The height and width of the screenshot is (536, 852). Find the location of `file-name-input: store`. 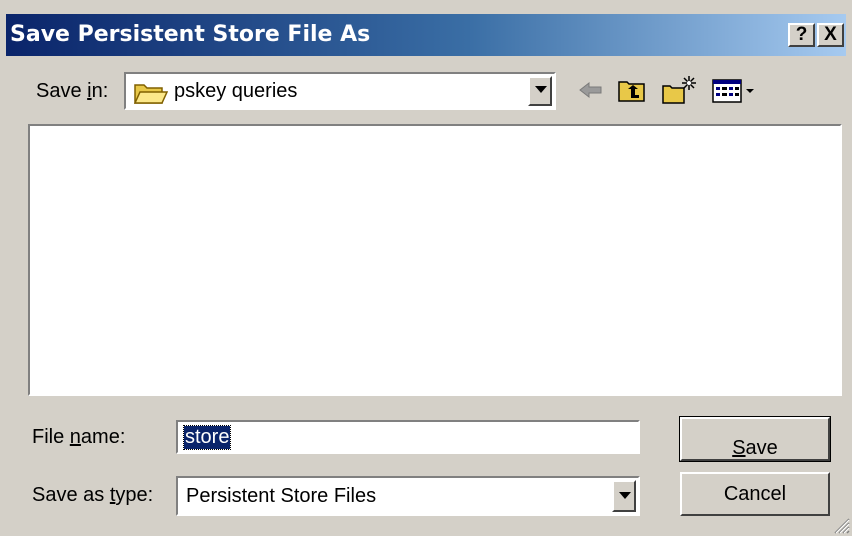

file-name-input: store is located at coordinates (408, 437).